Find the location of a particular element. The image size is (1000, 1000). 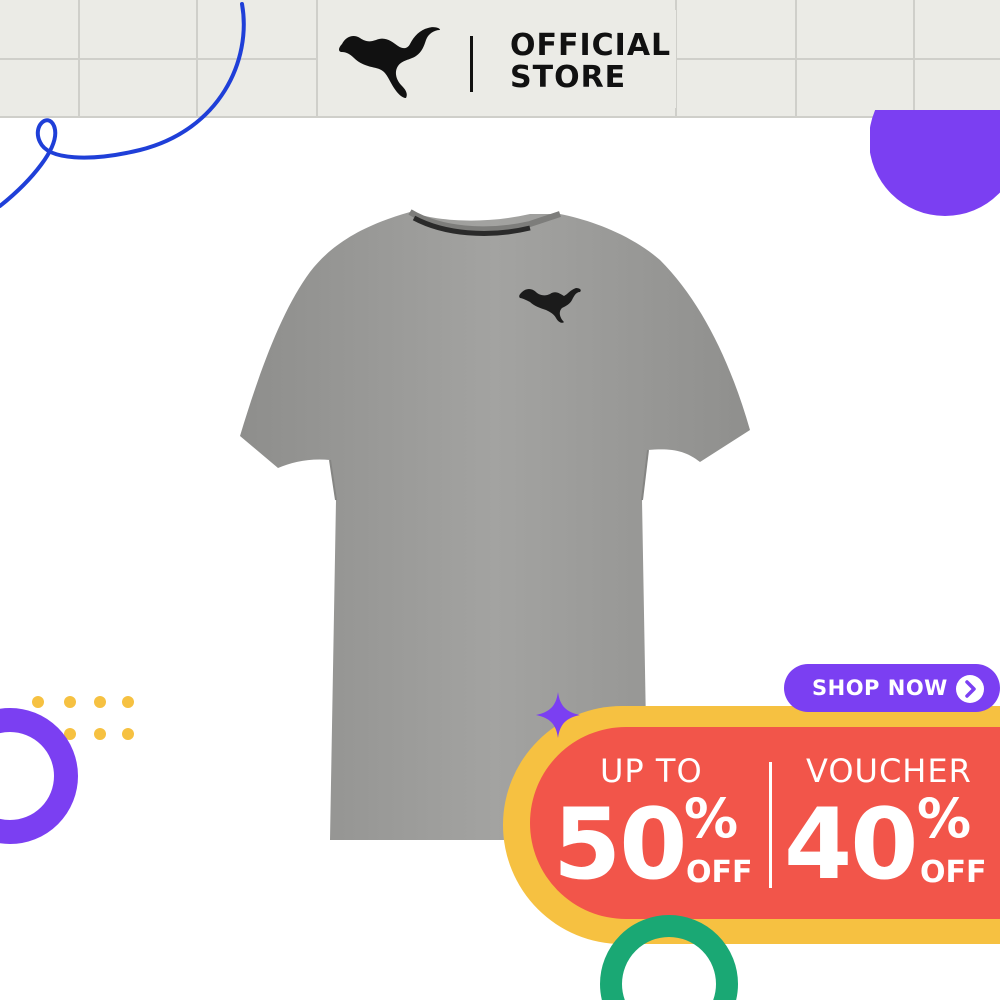

voucher-caption: VOUCHER is located at coordinates (889, 771).